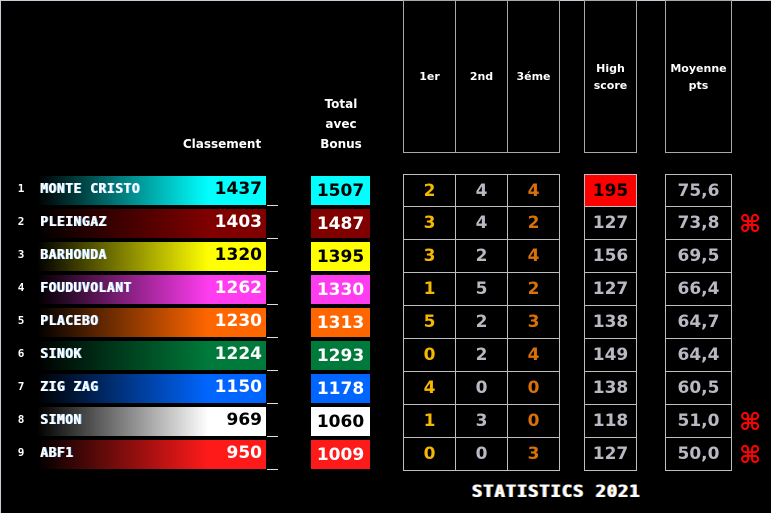 This screenshot has height=513, width=771. I want to click on header-highscore-line2: score, so click(610, 85).